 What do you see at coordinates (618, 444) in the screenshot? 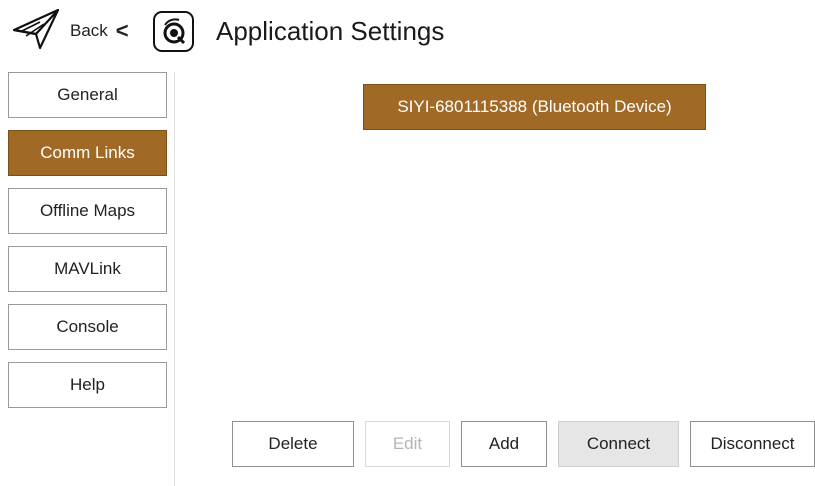
I see `connect-button: Connect` at bounding box center [618, 444].